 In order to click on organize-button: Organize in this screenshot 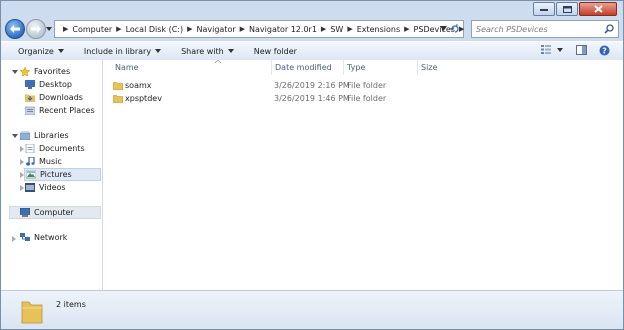, I will do `click(41, 51)`.